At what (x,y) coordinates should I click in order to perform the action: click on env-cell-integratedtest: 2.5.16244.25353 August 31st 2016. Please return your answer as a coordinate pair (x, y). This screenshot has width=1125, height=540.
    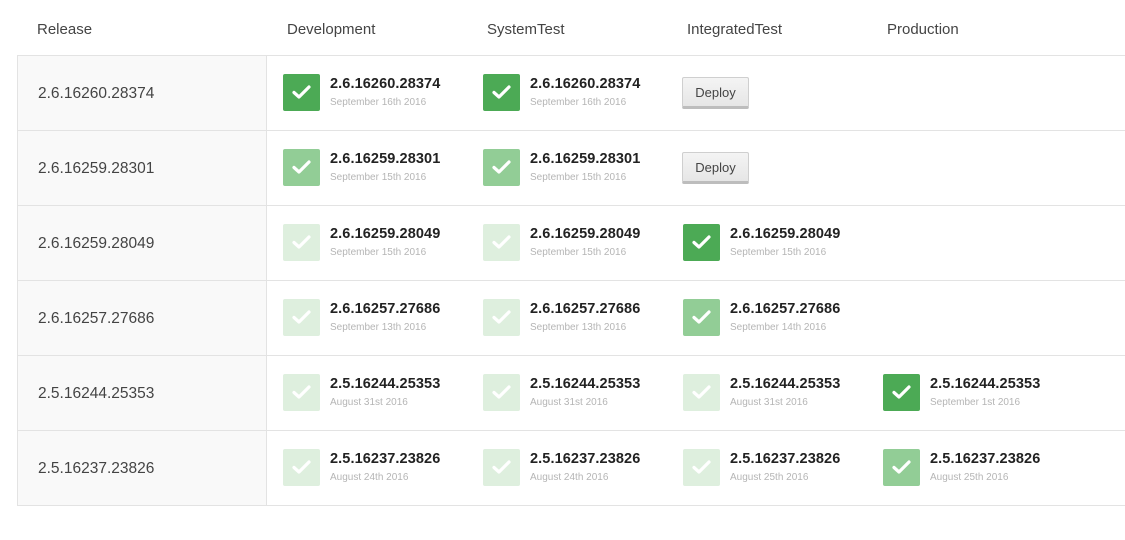
    Looking at the image, I should click on (778, 393).